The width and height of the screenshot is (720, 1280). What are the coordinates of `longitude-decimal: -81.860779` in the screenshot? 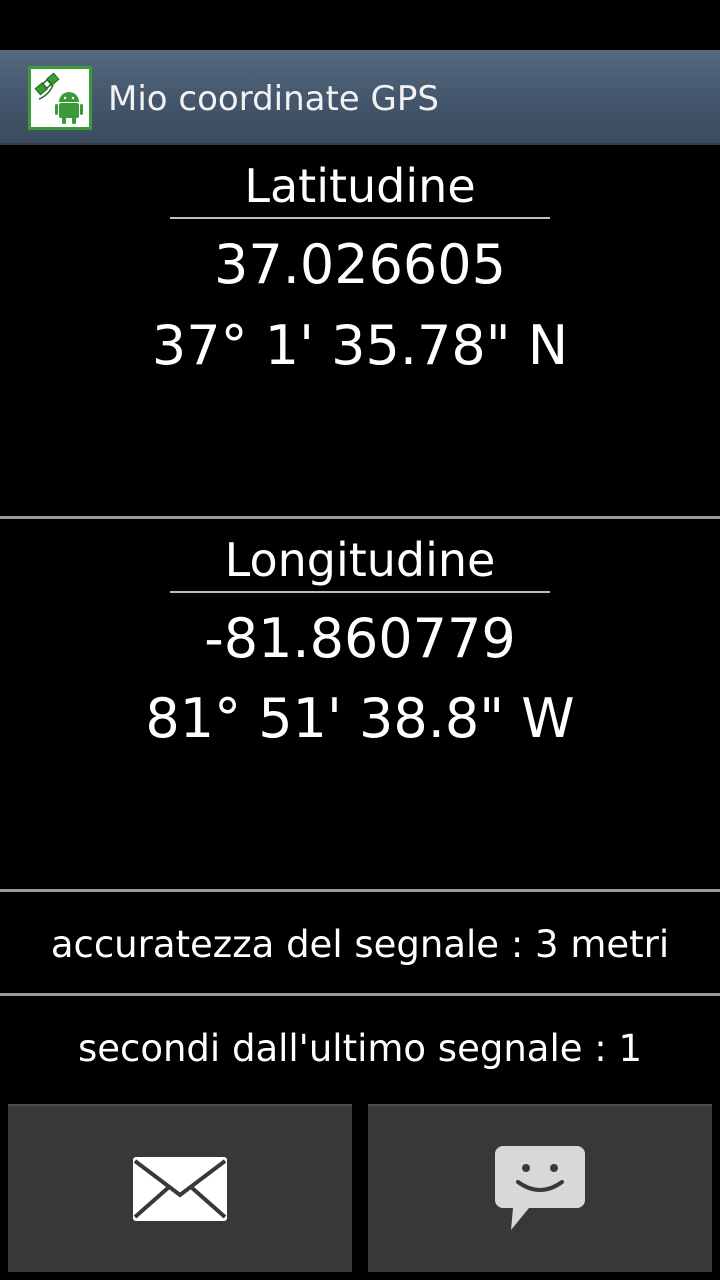 It's located at (360, 638).